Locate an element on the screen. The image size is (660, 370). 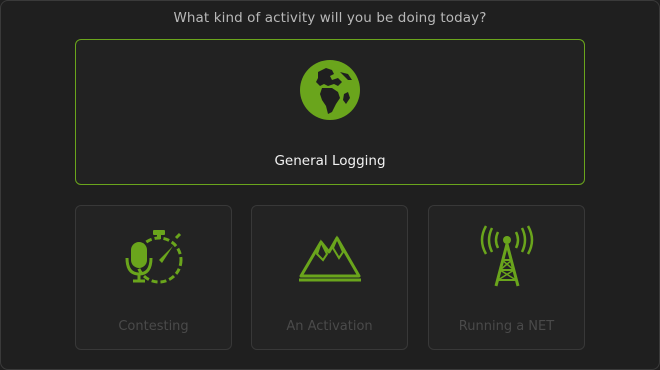
option-contesting: Contesting is located at coordinates (153, 277).